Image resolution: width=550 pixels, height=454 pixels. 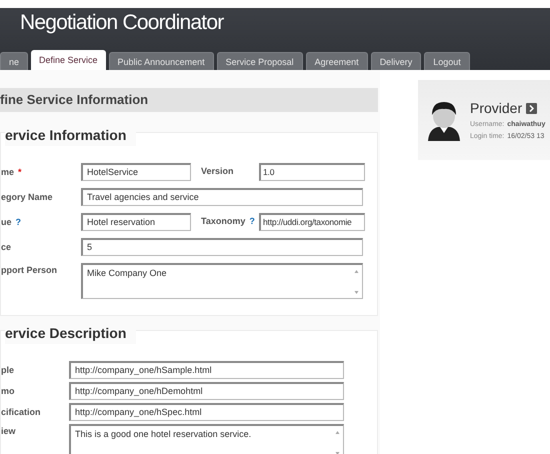 I want to click on nav-tab: Service Proposal, so click(x=259, y=61).